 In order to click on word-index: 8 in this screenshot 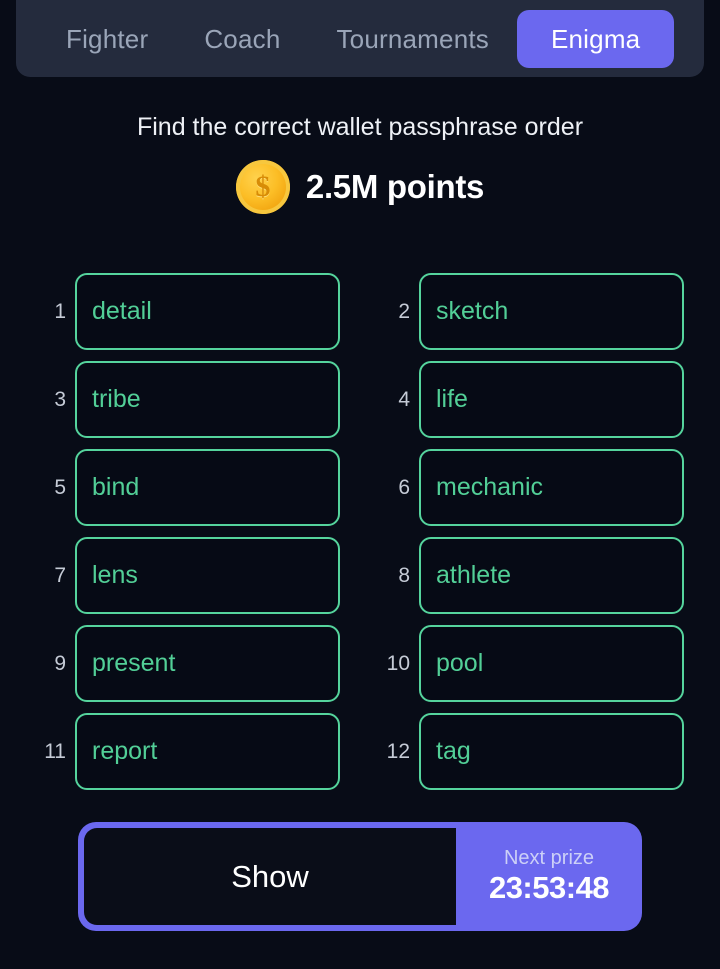, I will do `click(404, 575)`.